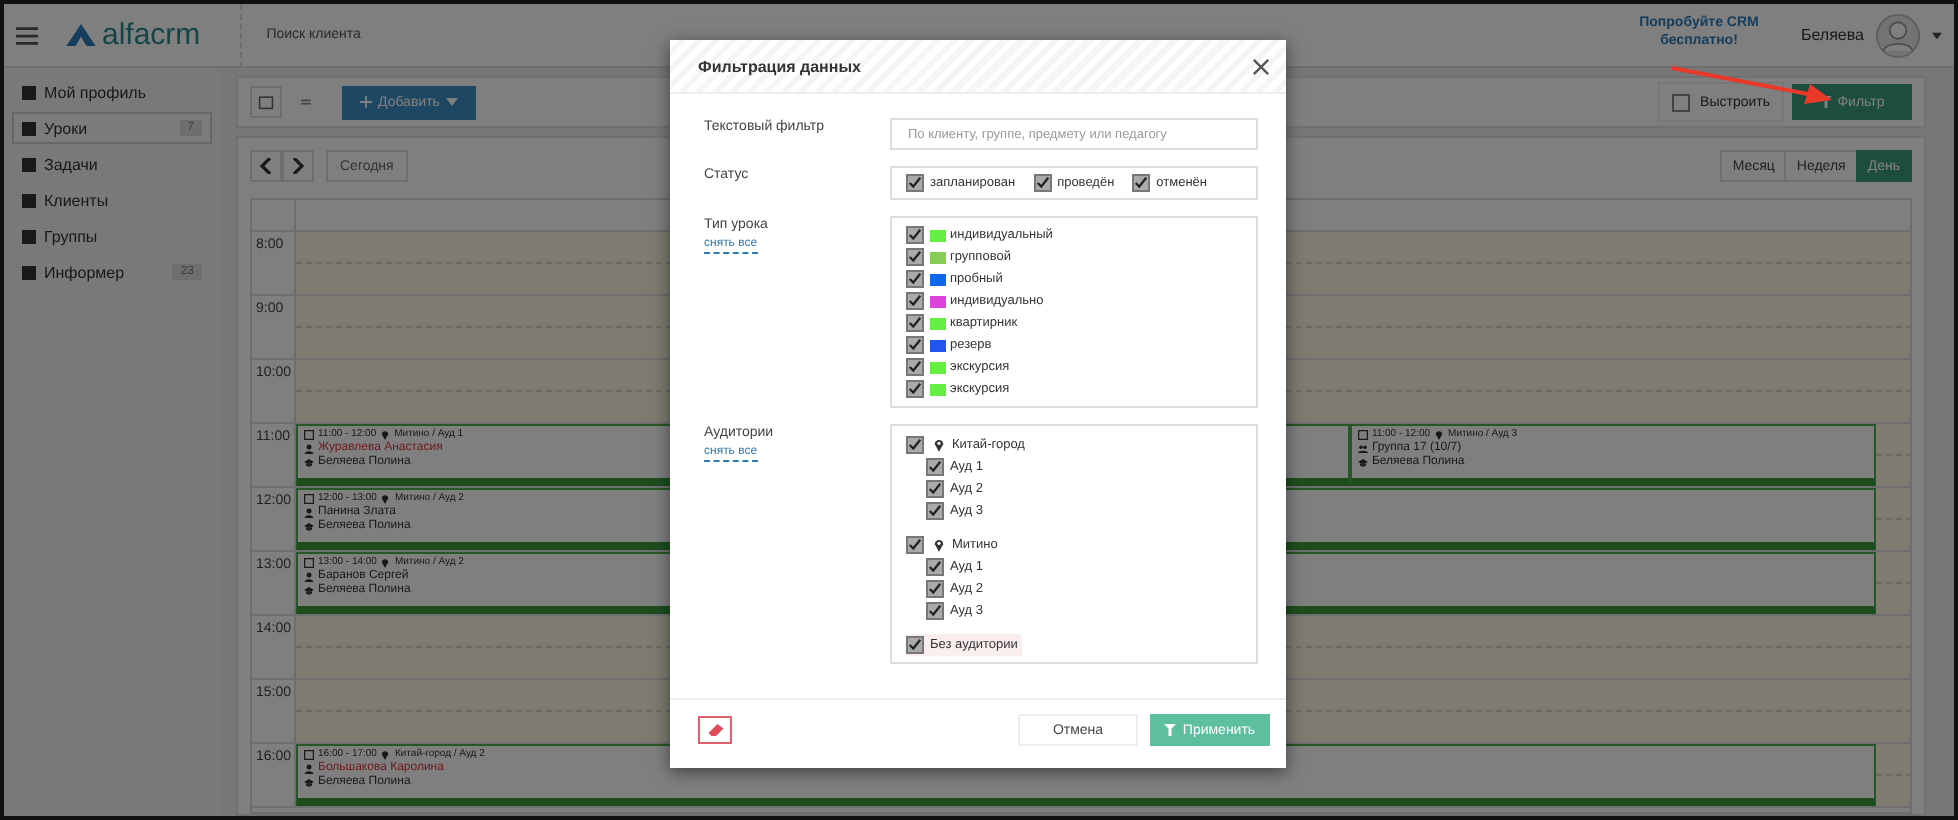 Image resolution: width=1958 pixels, height=820 pixels. I want to click on sidebar-item-label: Уроки, so click(66, 128).